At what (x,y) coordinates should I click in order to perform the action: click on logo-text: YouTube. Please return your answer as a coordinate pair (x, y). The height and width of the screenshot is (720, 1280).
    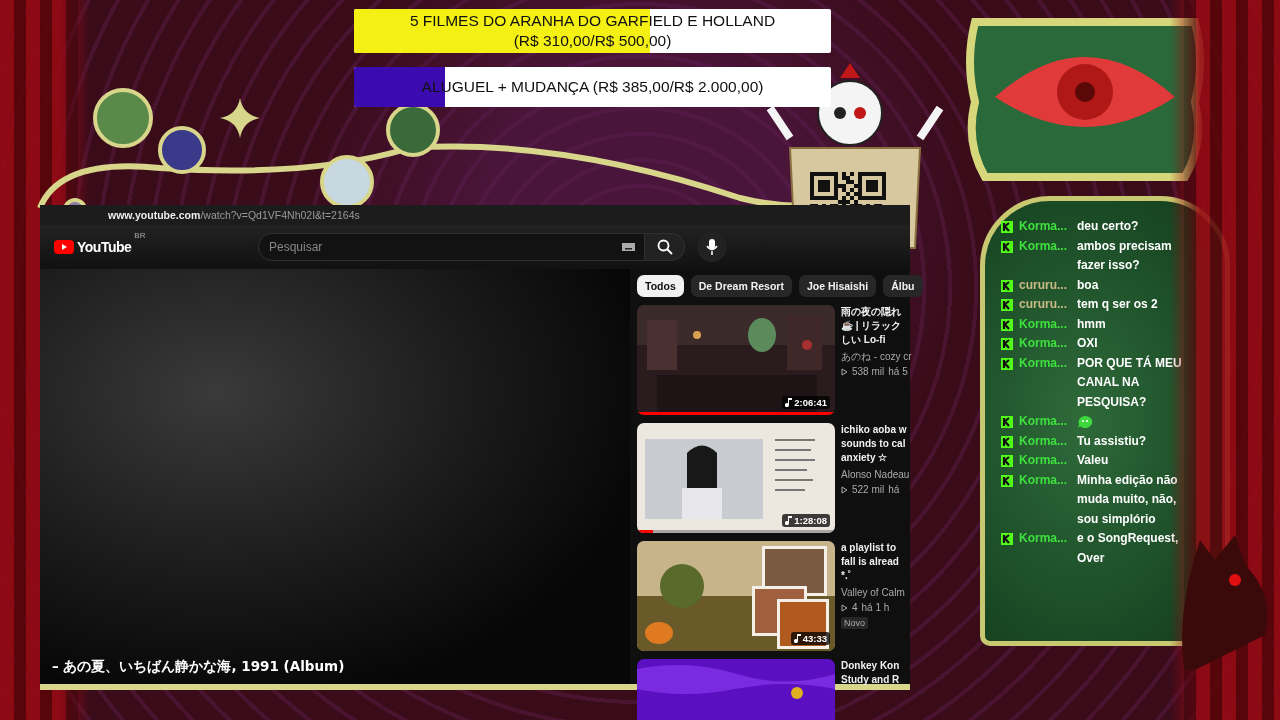
    Looking at the image, I should click on (104, 247).